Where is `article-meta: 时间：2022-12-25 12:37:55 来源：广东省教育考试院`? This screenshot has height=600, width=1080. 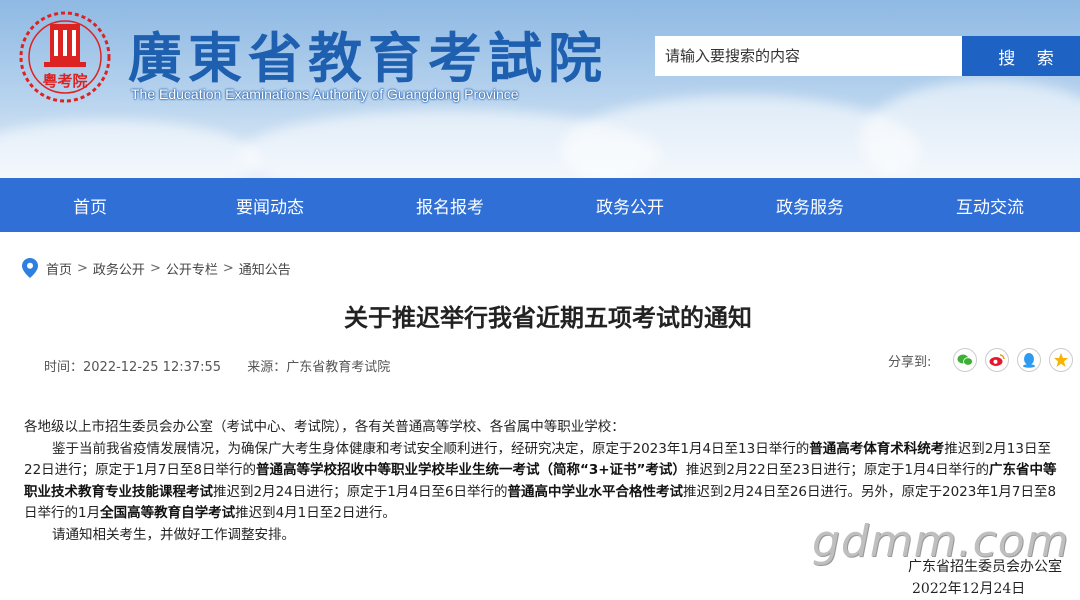
article-meta: 时间：2022-12-25 12:37:55 来源：广东省教育考试院 is located at coordinates (228, 365).